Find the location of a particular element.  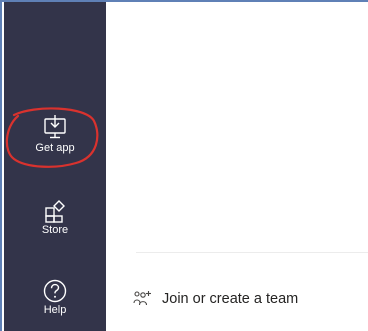

store-icon is located at coordinates (55, 211).